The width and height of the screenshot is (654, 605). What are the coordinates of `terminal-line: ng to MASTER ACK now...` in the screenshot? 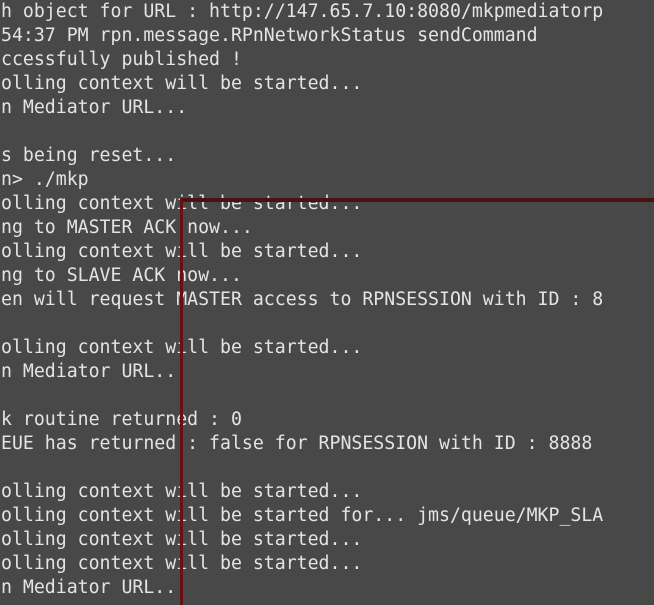 It's located at (127, 227).